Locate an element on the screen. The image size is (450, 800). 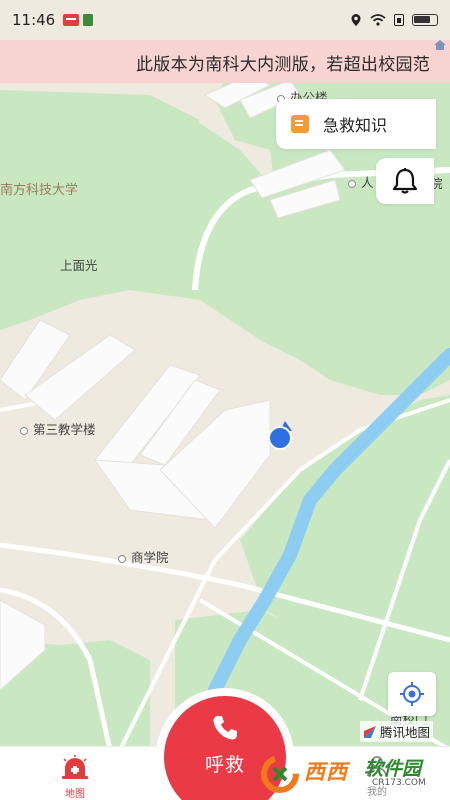
poi-label: 商学院 is located at coordinates (150, 557).